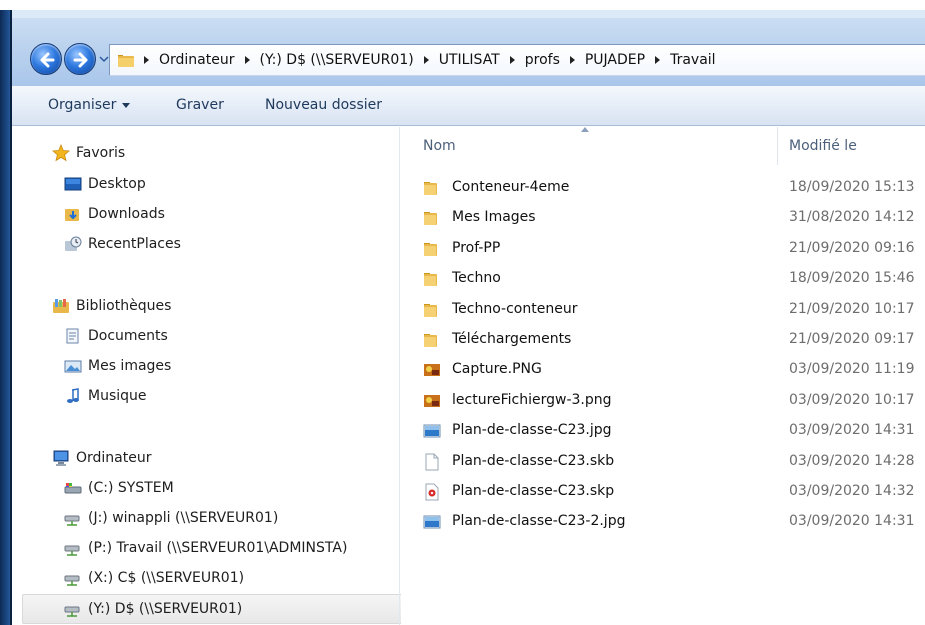  I want to click on nav-item-music: Musique, so click(105, 396).